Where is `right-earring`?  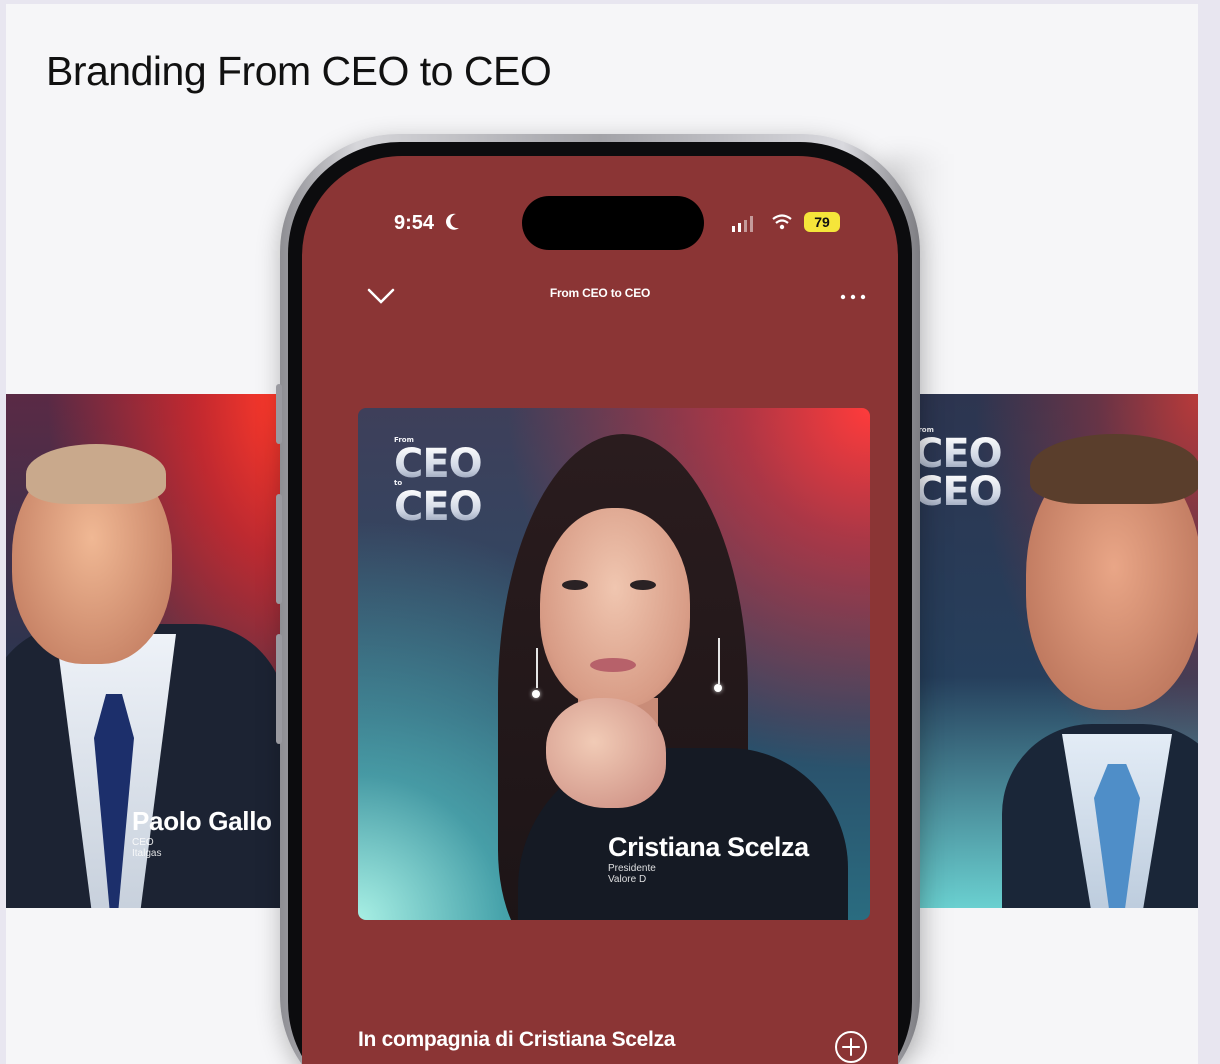 right-earring is located at coordinates (718, 688).